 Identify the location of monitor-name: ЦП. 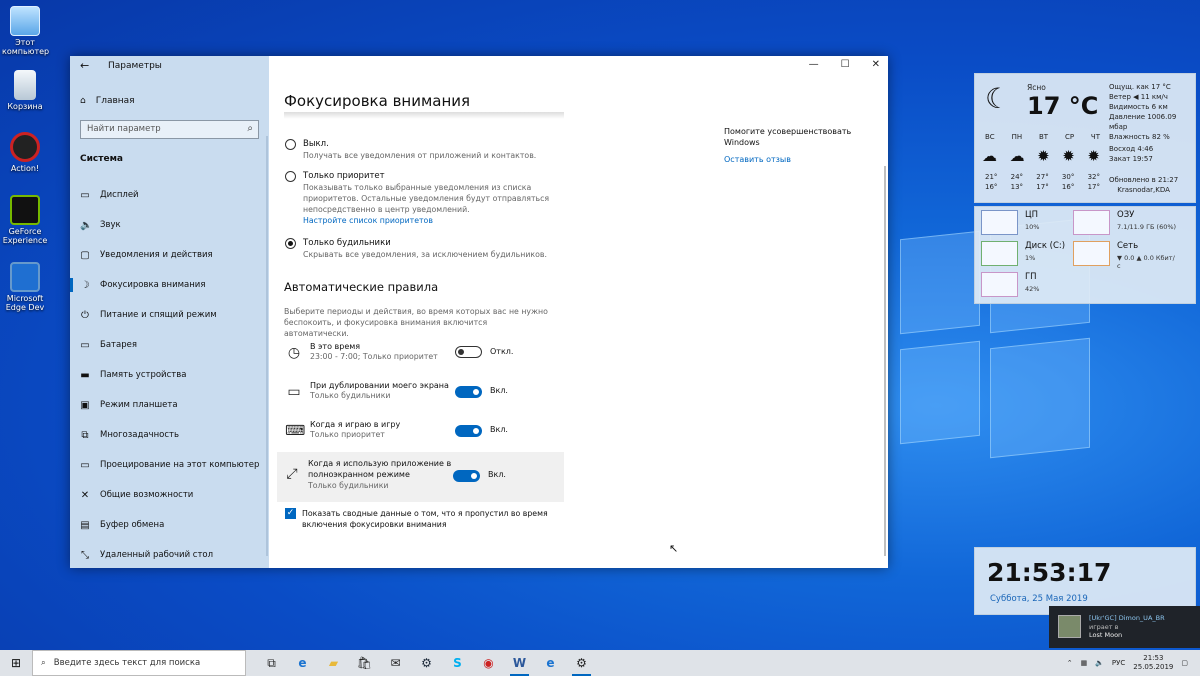
(1031, 215).